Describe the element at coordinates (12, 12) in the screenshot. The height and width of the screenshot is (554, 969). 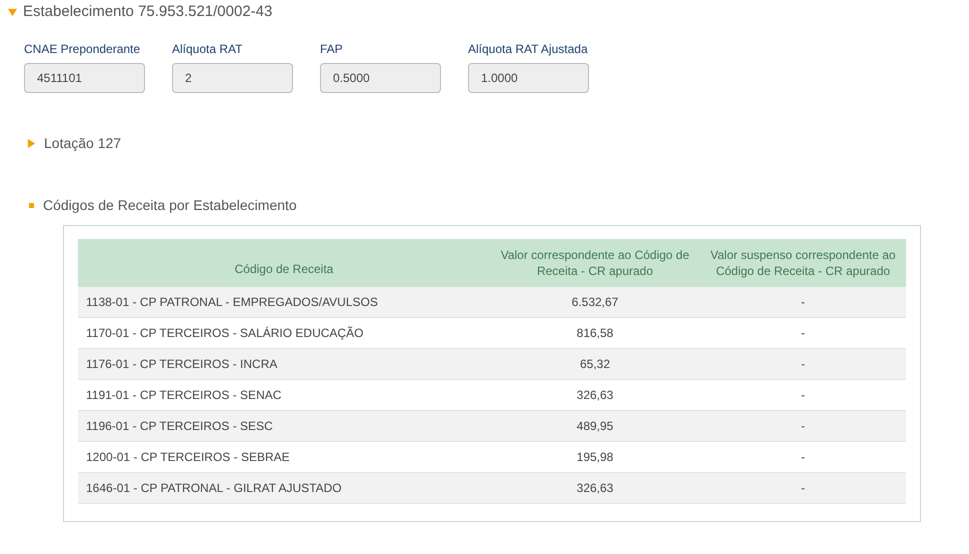
I see `caret-down-icon` at that location.